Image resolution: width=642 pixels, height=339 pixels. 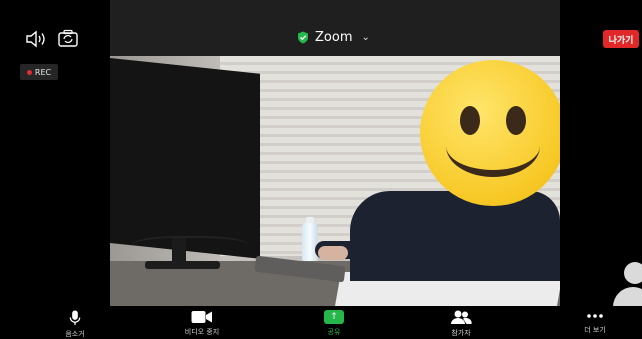 What do you see at coordinates (29, 72) in the screenshot?
I see `record-dot-icon` at bounding box center [29, 72].